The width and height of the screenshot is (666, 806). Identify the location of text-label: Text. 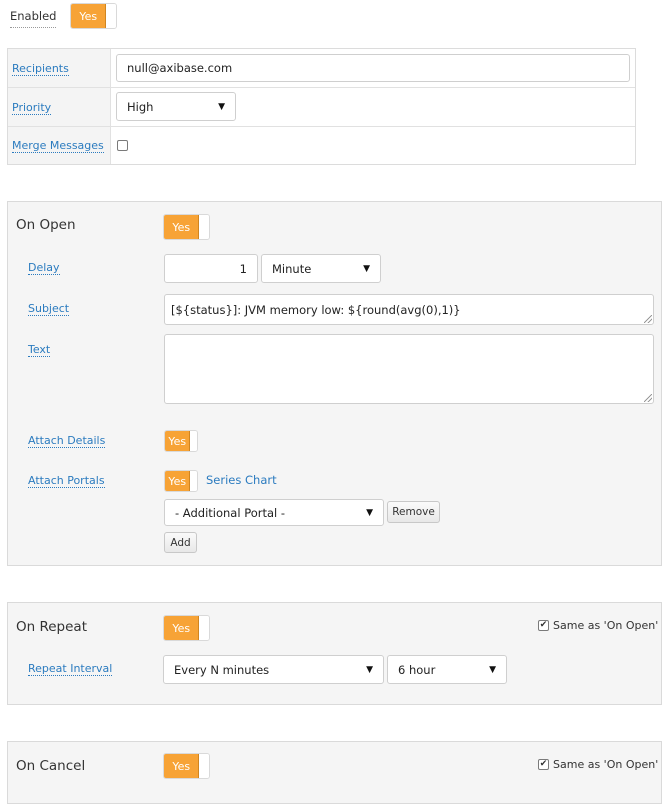
(39, 350).